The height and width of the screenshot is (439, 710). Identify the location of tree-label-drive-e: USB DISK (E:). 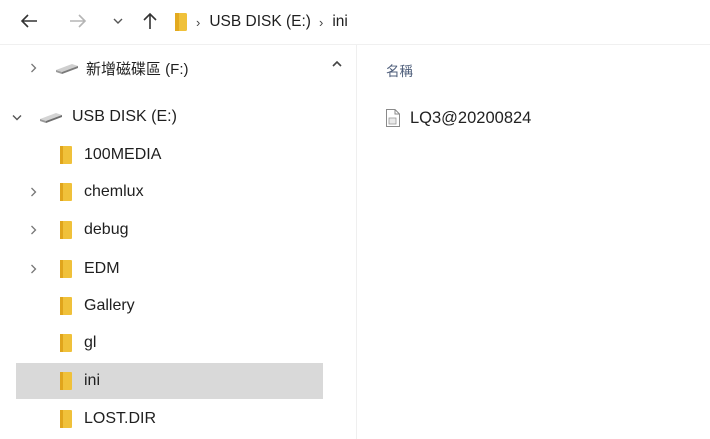
(124, 116).